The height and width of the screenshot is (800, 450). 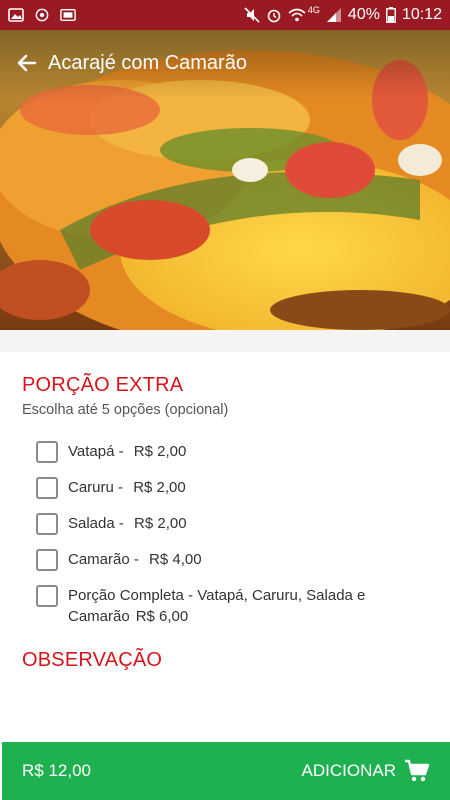 What do you see at coordinates (125, 410) in the screenshot?
I see `extra-portion-subtitle: Escolha até 5 opções (opcional)` at bounding box center [125, 410].